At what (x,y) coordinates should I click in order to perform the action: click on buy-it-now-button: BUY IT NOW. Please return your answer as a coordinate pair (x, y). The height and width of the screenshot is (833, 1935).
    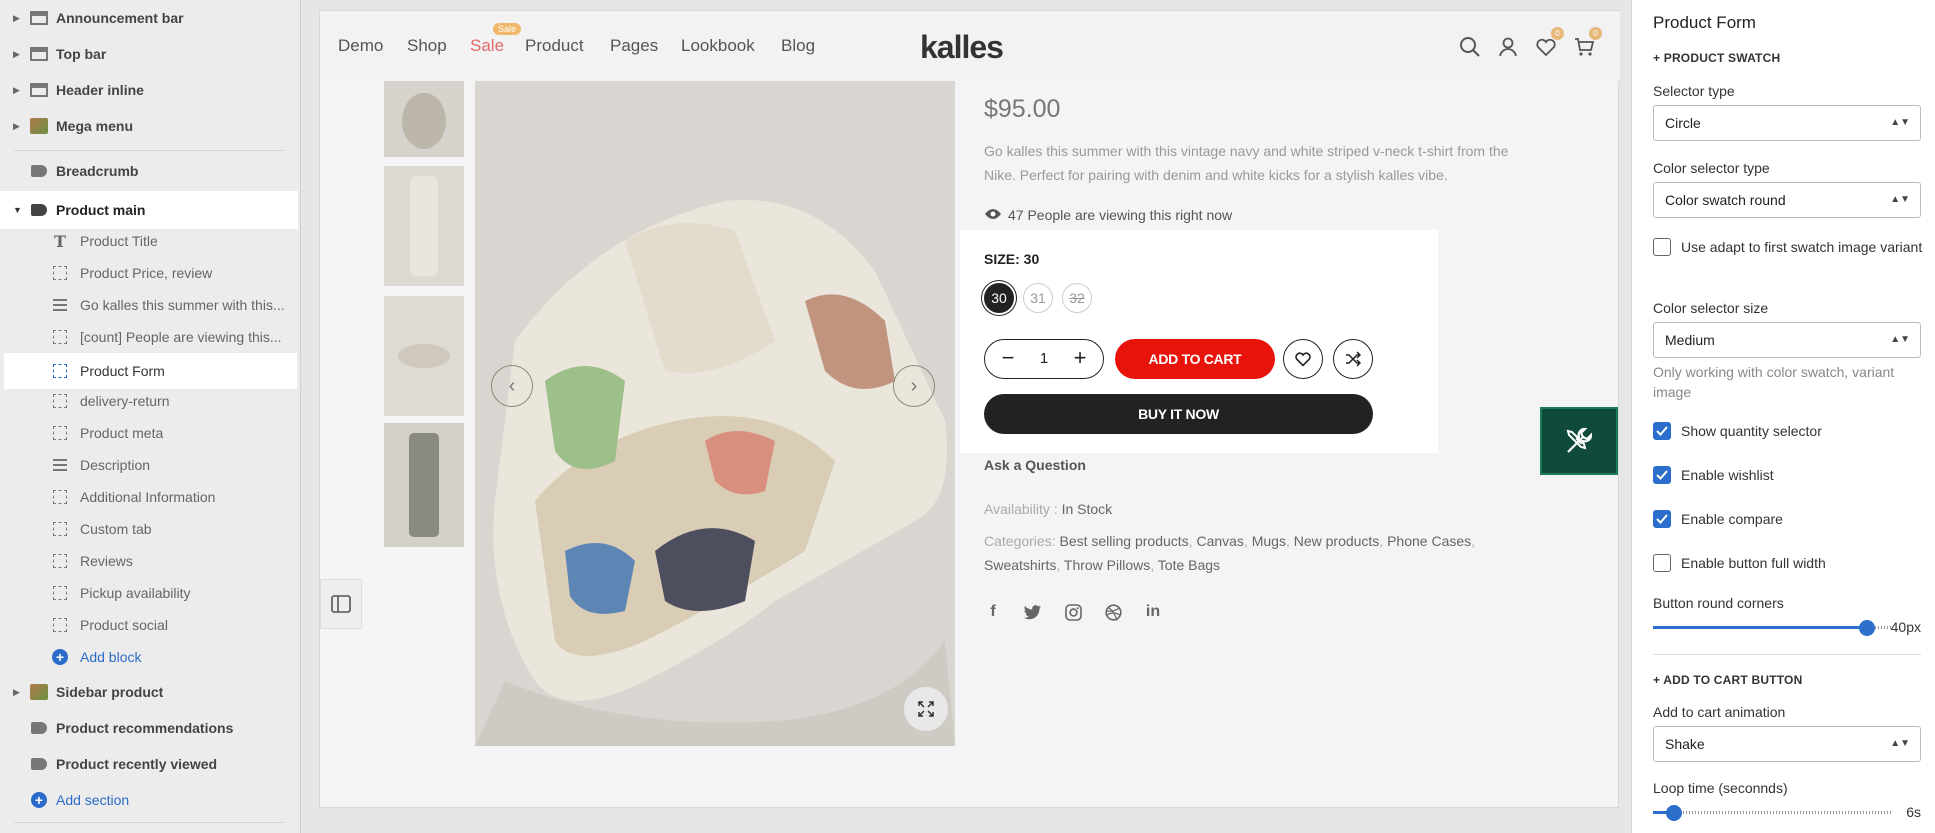
    Looking at the image, I should click on (1178, 414).